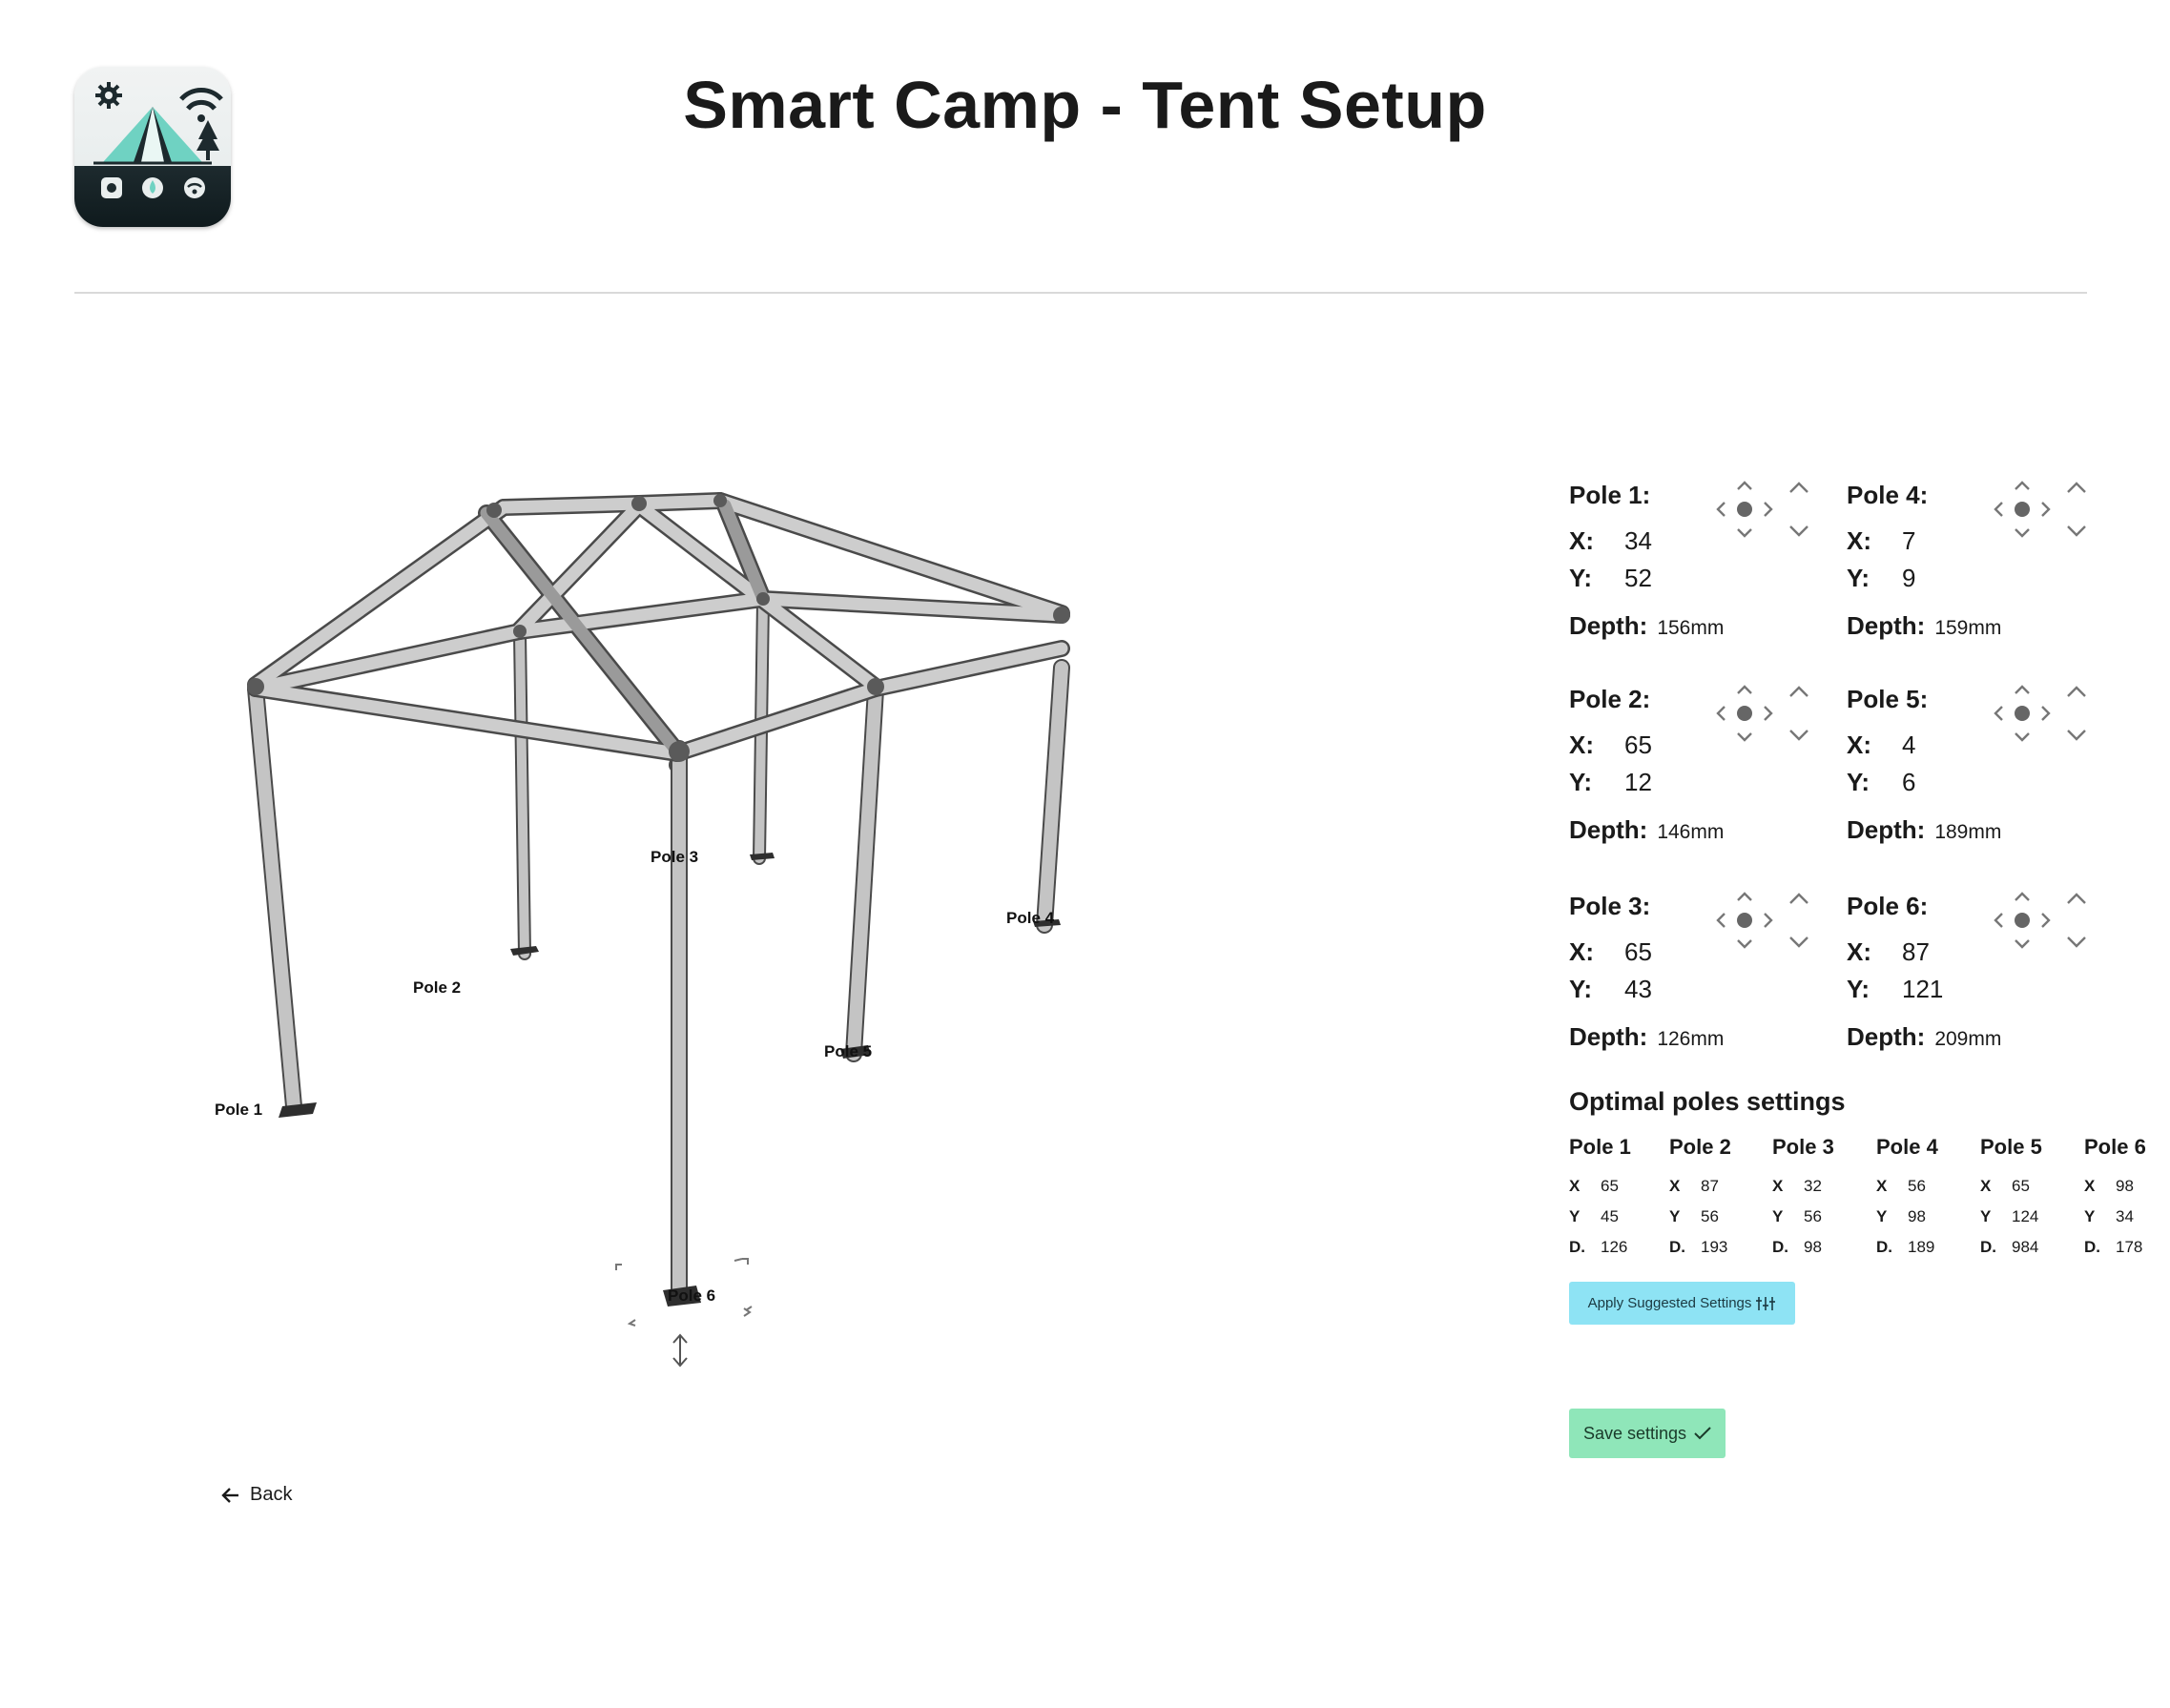  What do you see at coordinates (1634, 1433) in the screenshot?
I see `save-label: Save settings` at bounding box center [1634, 1433].